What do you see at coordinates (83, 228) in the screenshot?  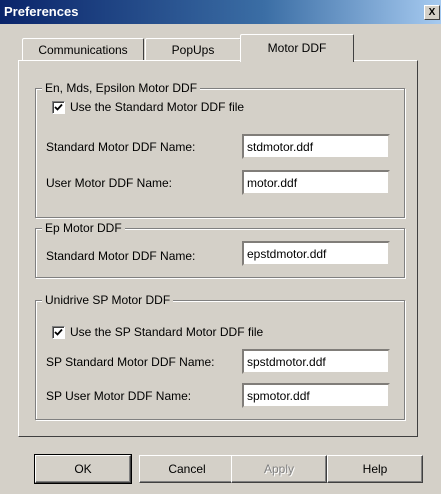 I see `group-legend: Ep Motor DDF` at bounding box center [83, 228].